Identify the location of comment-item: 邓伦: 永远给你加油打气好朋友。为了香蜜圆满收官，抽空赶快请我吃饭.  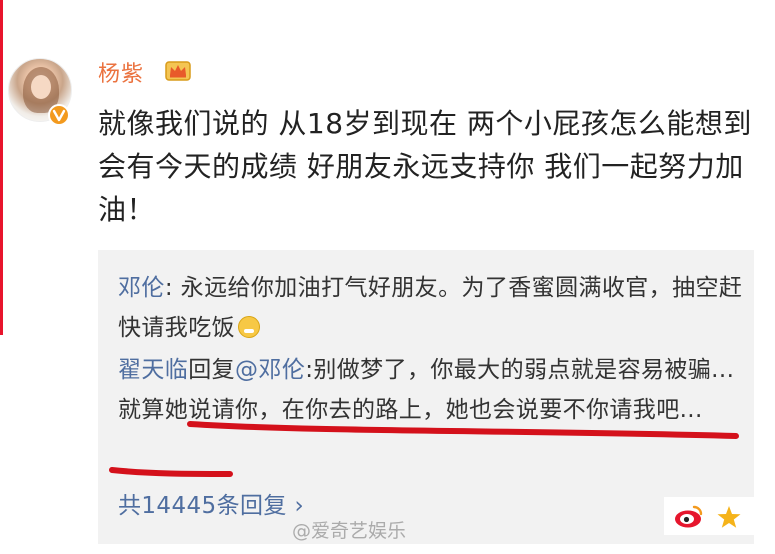
(433, 308).